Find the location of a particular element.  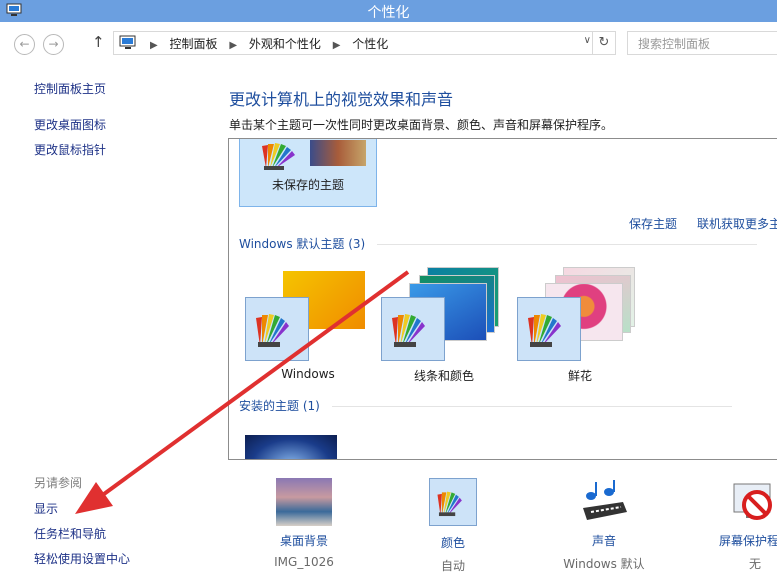

control-panel-icon is located at coordinates (127, 42).